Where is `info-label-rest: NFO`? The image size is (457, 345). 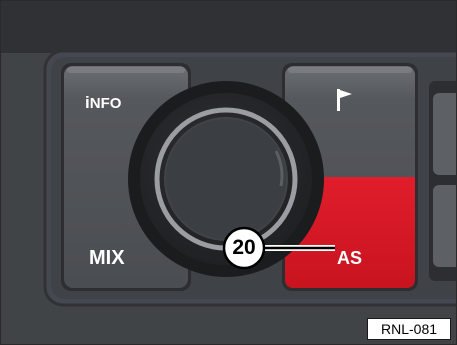 info-label-rest: NFO is located at coordinates (105, 103).